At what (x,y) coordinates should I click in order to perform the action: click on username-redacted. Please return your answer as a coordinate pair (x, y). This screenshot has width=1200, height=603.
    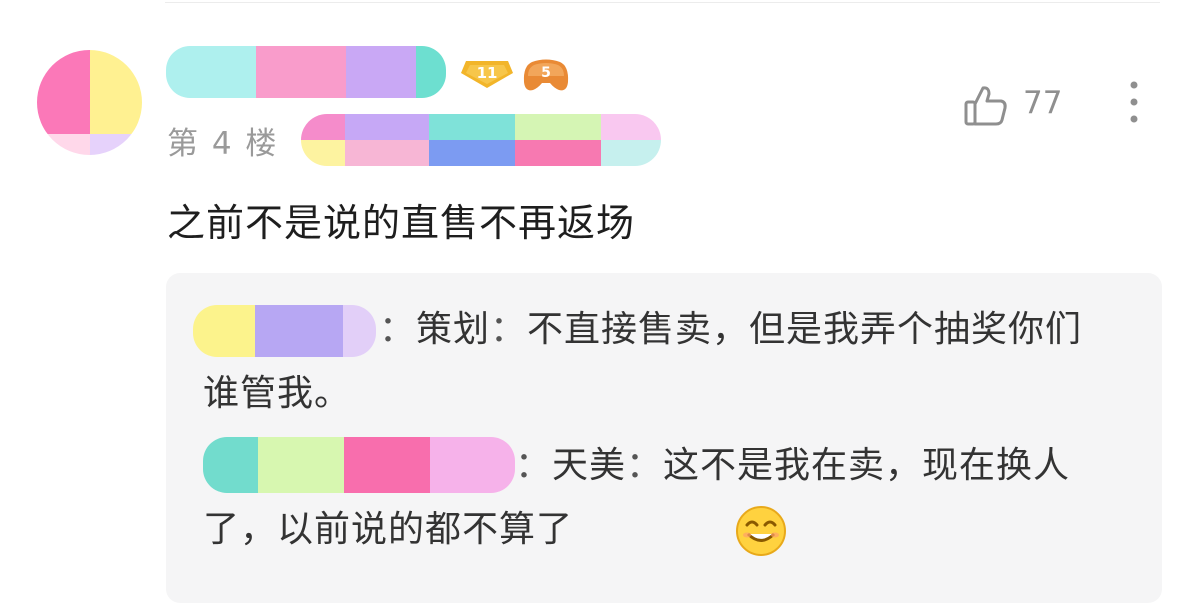
    Looking at the image, I should click on (306, 72).